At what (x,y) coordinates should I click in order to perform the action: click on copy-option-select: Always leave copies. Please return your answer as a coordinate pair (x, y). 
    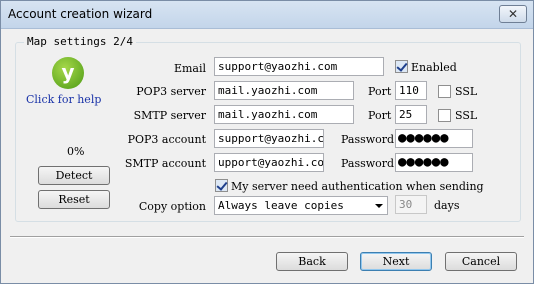
    Looking at the image, I should click on (301, 205).